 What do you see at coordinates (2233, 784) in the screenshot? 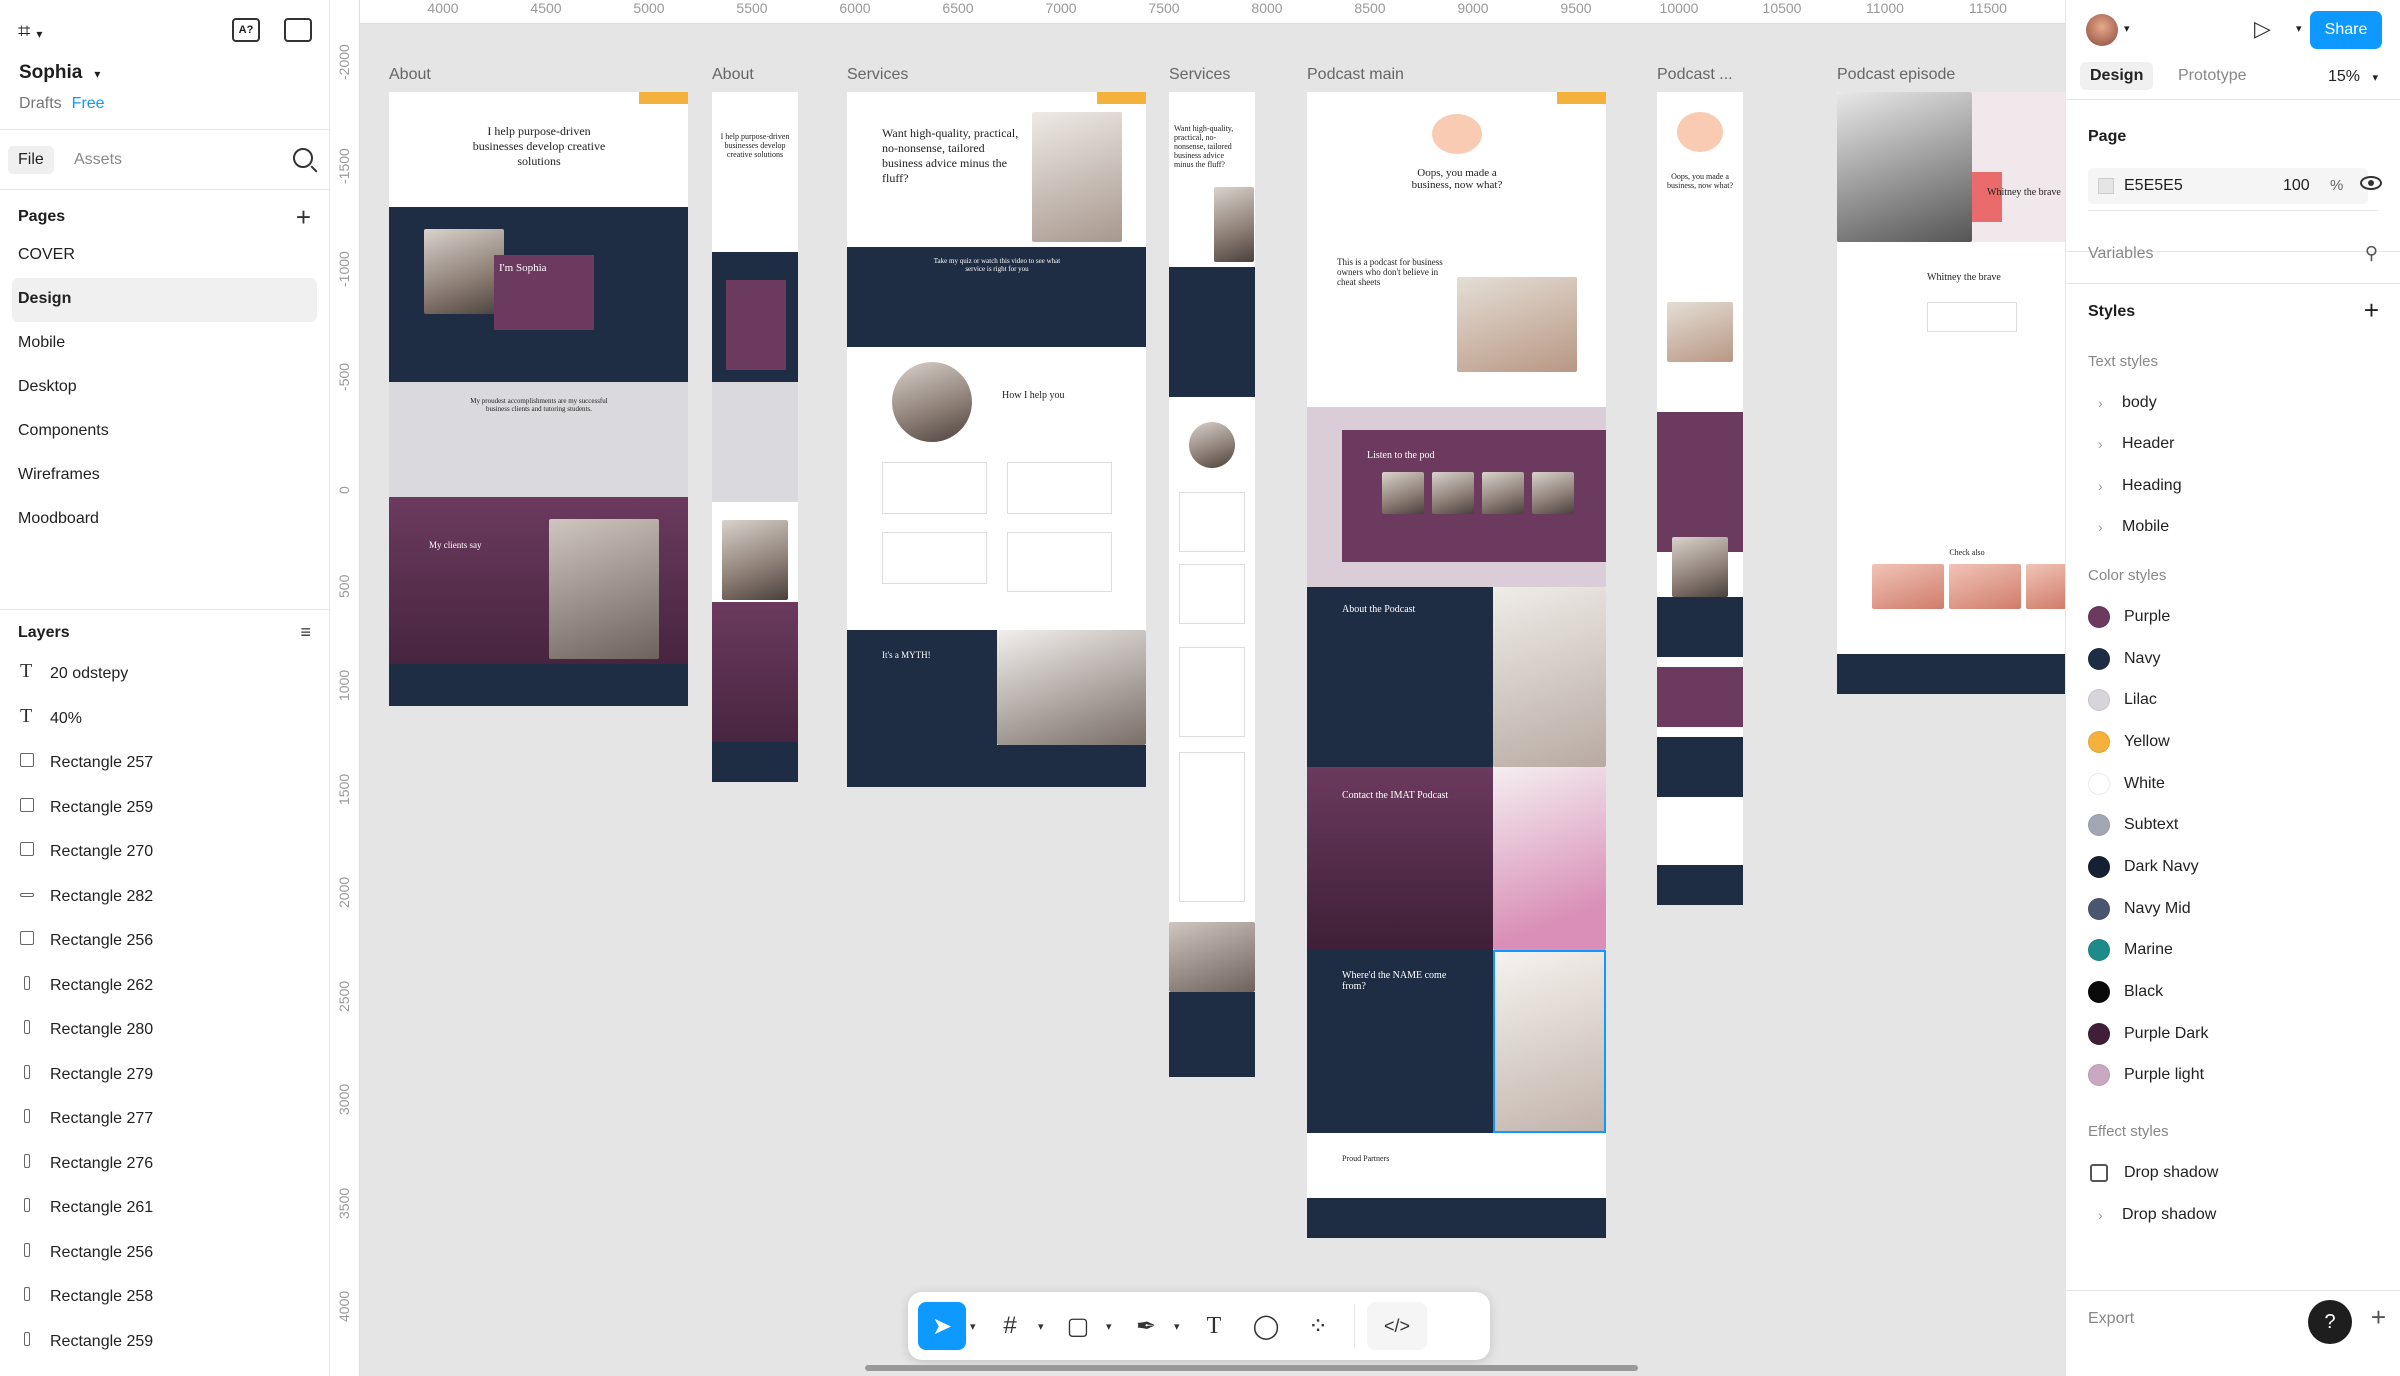
I see `color-style-item: White` at bounding box center [2233, 784].